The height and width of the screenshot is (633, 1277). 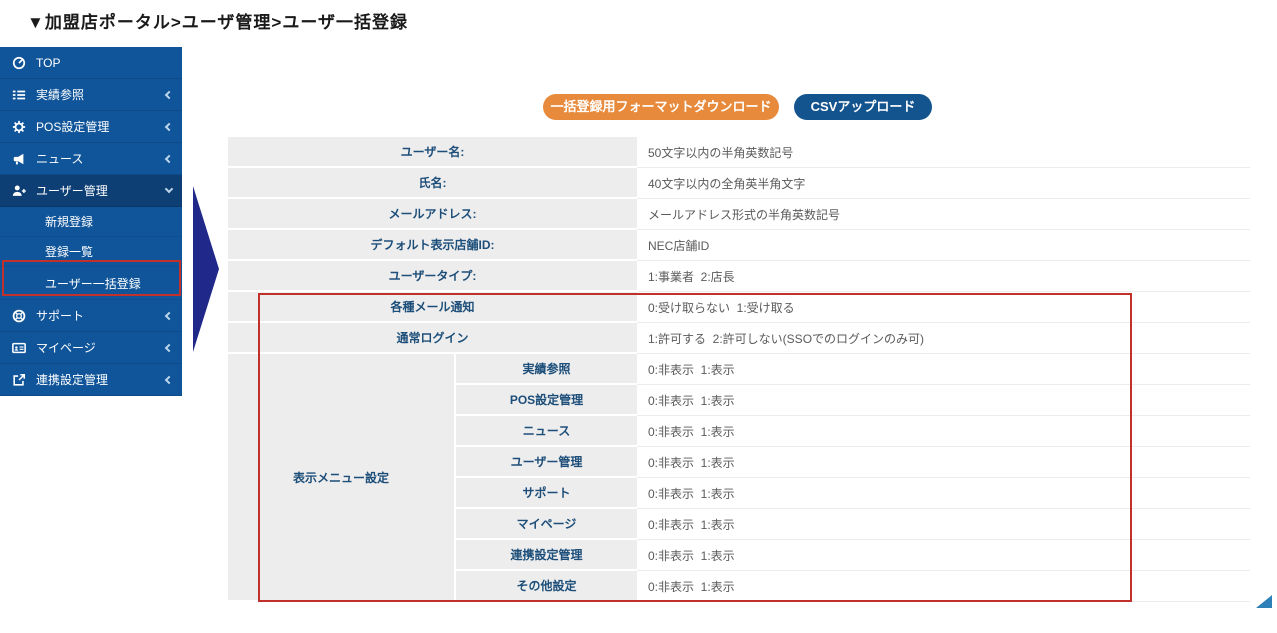 I want to click on submenu-item-user-bulk-registration: ユーザー一括登録, so click(x=91, y=283).